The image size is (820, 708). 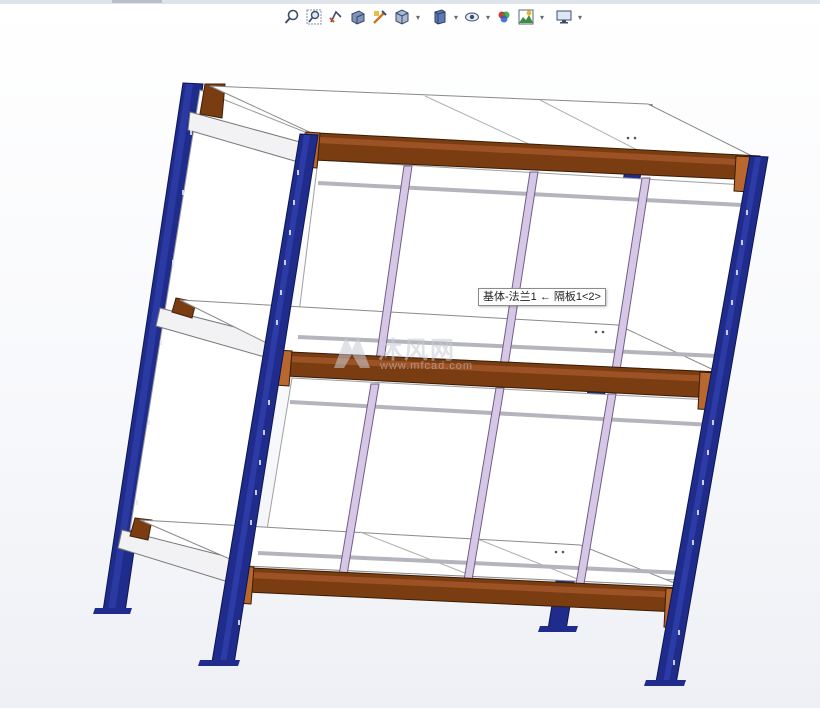 I want to click on watermark: 沐风网 www.mfcad.com, so click(x=415, y=354).